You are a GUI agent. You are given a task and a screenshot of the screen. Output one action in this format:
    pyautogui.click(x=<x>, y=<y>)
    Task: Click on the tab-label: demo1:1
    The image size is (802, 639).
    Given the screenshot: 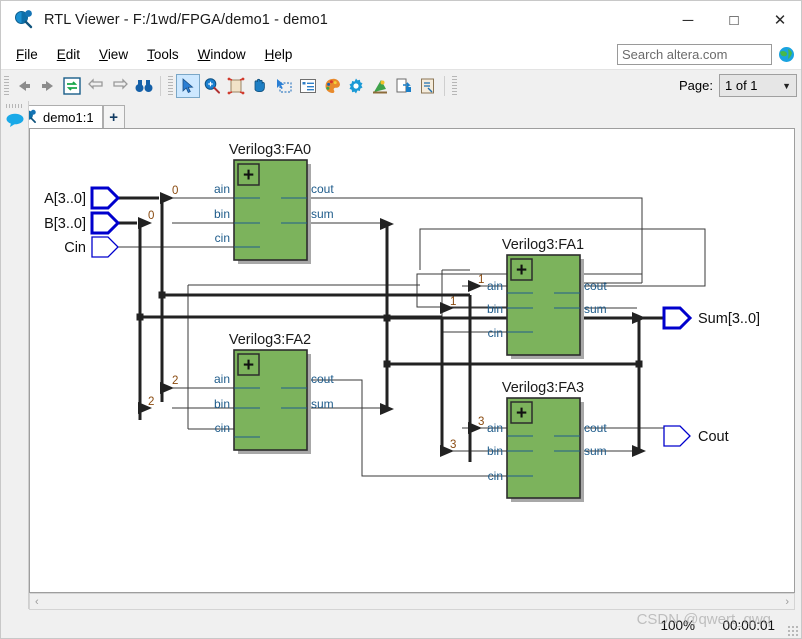 What is the action you would take?
    pyautogui.click(x=68, y=117)
    